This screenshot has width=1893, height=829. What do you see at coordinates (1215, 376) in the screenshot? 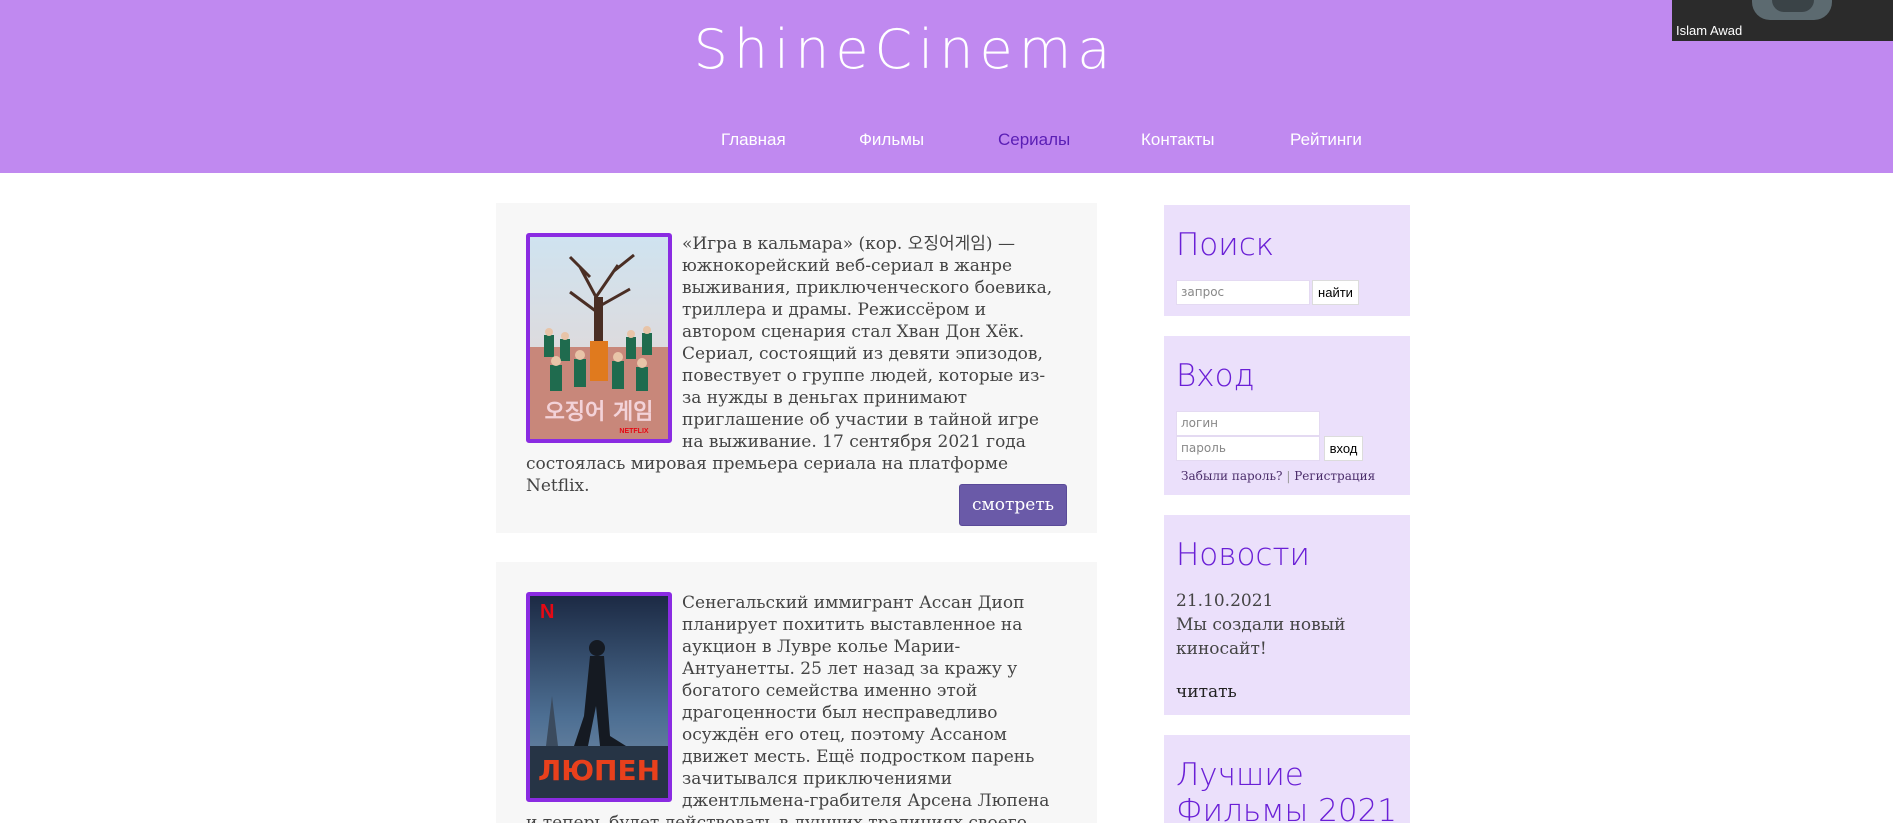
I see `login-title: Вход` at bounding box center [1215, 376].